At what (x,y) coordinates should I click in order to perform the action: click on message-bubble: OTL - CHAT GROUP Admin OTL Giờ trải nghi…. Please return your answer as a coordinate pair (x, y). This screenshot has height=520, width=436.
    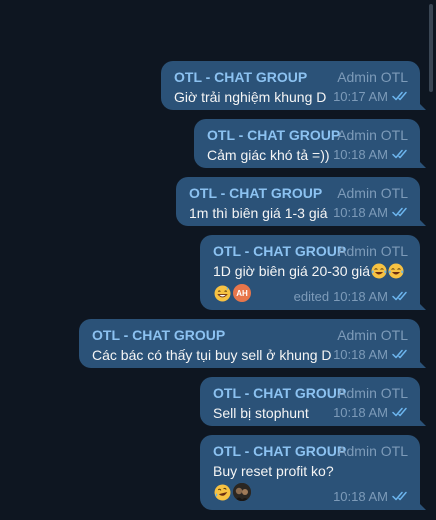
    Looking at the image, I should click on (293, 85).